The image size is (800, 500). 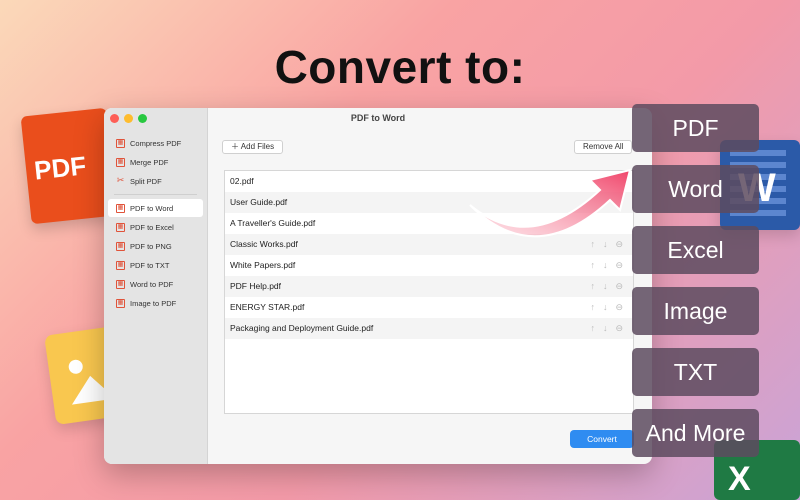 What do you see at coordinates (695, 372) in the screenshot?
I see `format-tile: TXT` at bounding box center [695, 372].